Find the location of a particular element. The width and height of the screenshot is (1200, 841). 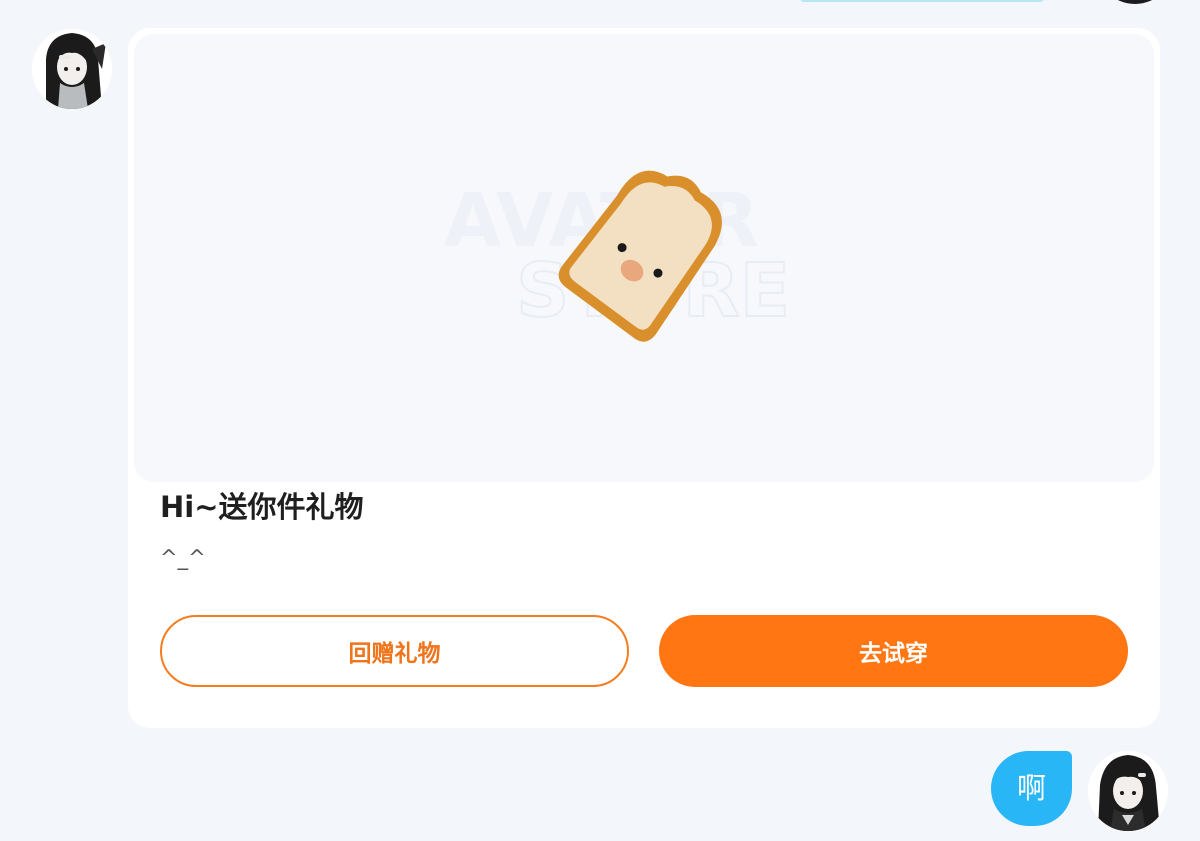

gift-title: Hi~送你件礼物 is located at coordinates (262, 507).